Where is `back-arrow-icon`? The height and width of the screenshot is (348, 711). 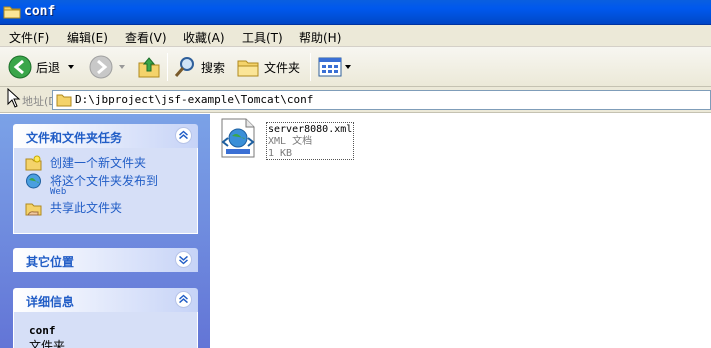 back-arrow-icon is located at coordinates (20, 67).